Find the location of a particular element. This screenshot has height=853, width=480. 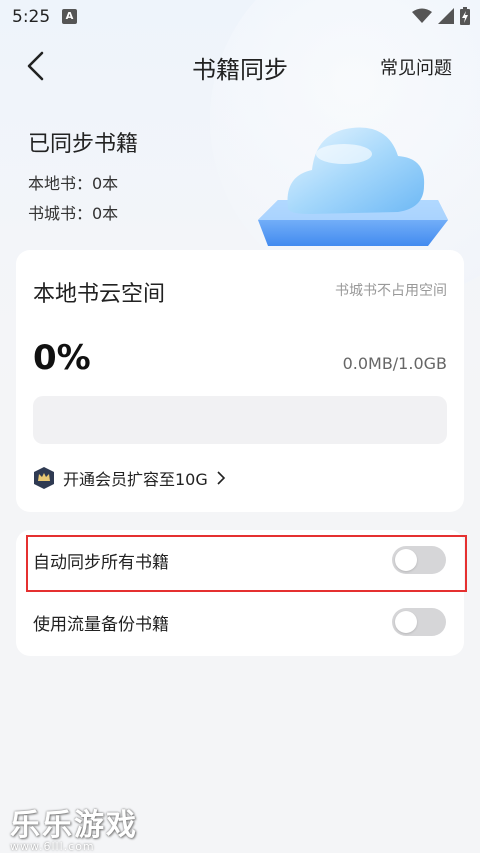

highlight-annotation is located at coordinates (246, 563).